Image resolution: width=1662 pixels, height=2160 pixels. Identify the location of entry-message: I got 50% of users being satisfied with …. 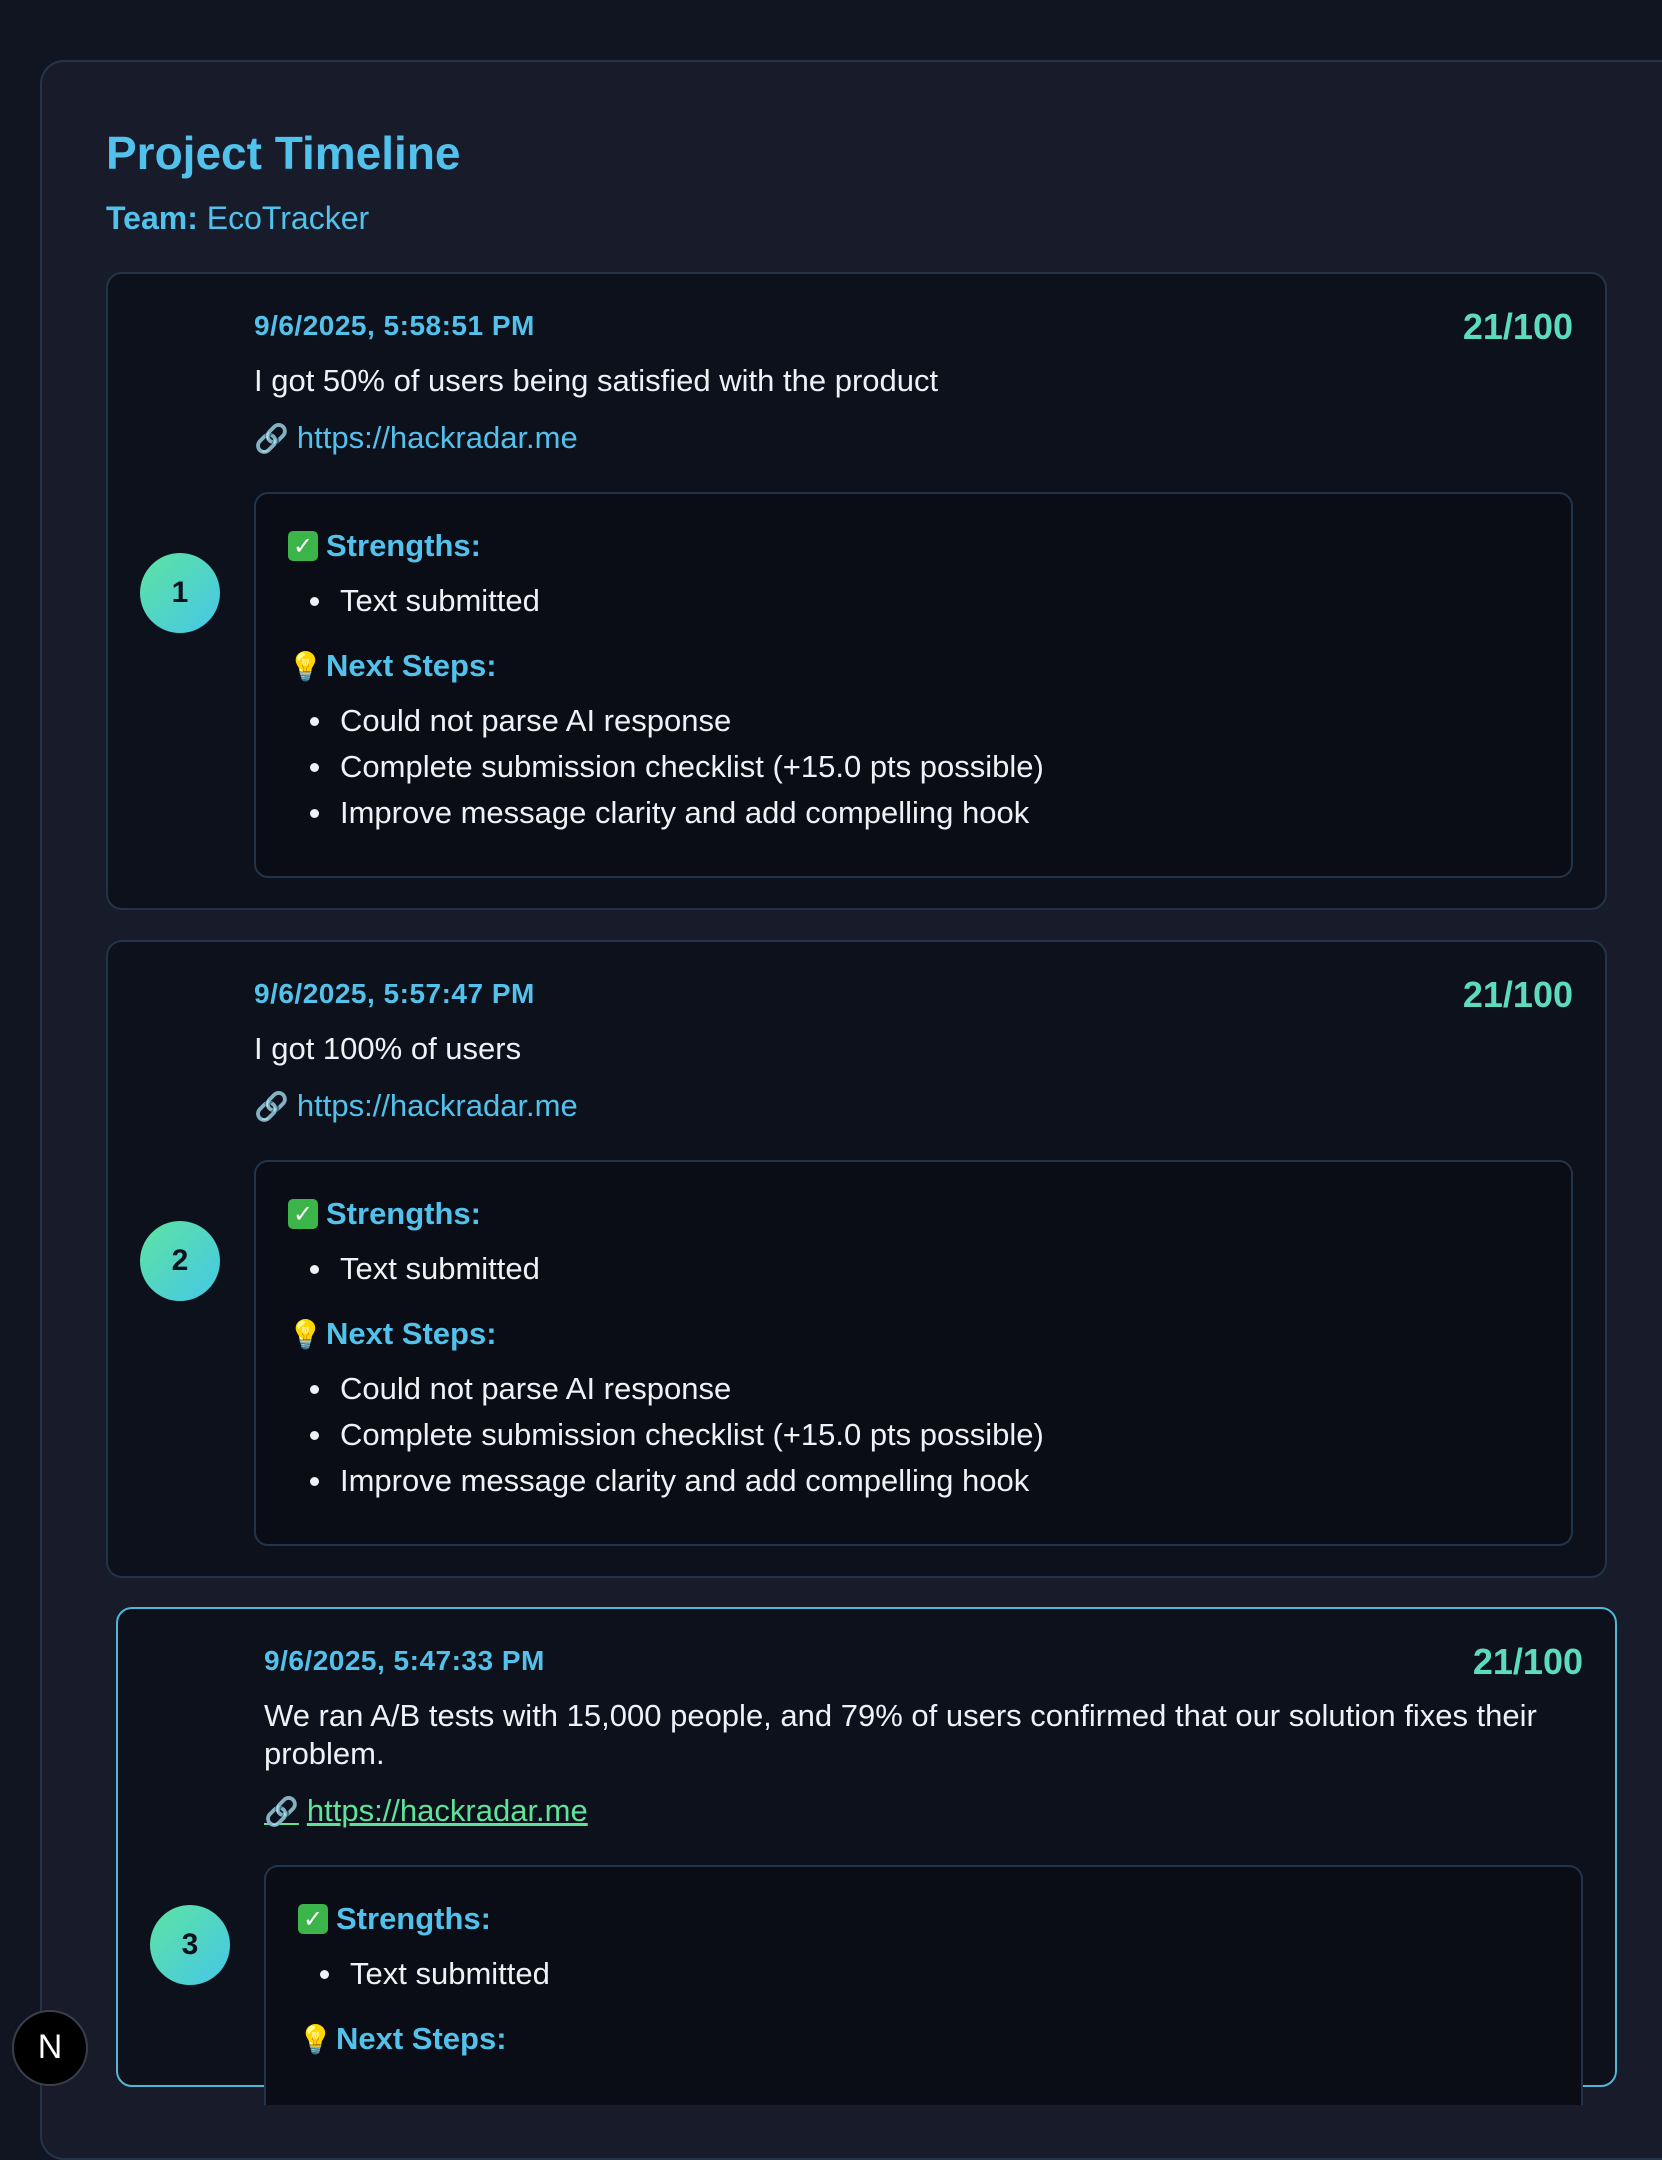
(596, 380).